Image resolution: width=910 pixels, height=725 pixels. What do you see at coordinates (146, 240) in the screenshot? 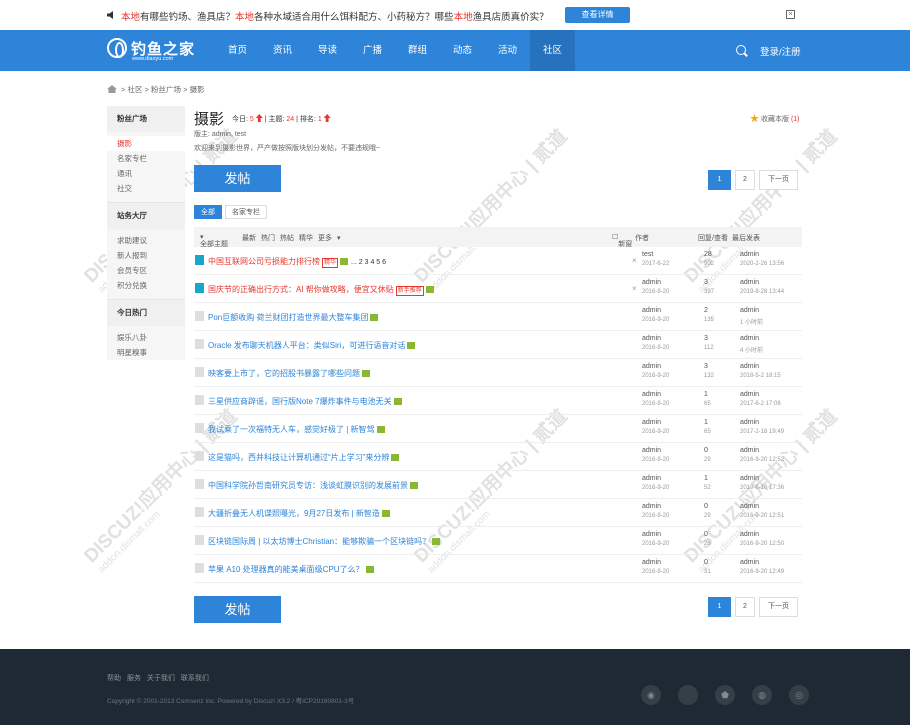
I see `sidebar-item: 求助建议` at bounding box center [146, 240].